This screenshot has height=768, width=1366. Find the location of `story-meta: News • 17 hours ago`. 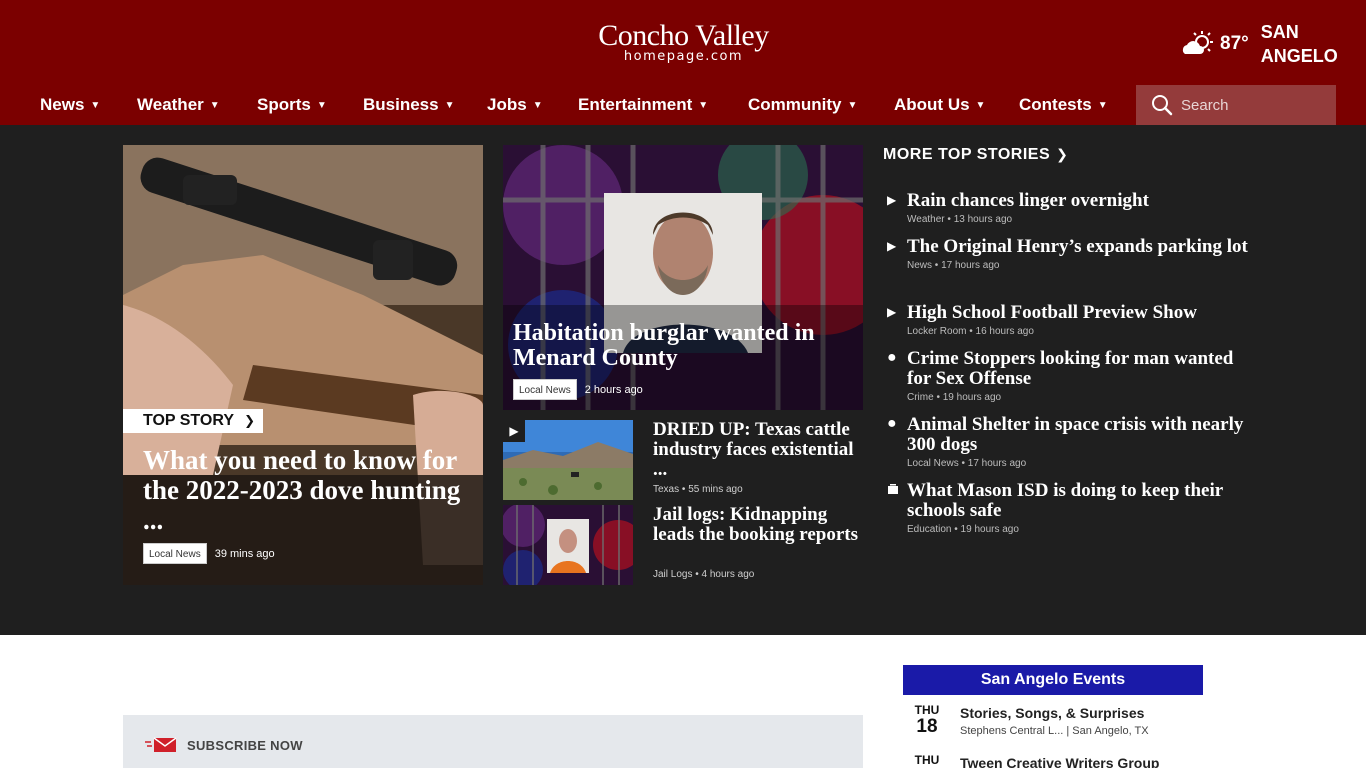

story-meta: News • 17 hours ago is located at coordinates (953, 265).